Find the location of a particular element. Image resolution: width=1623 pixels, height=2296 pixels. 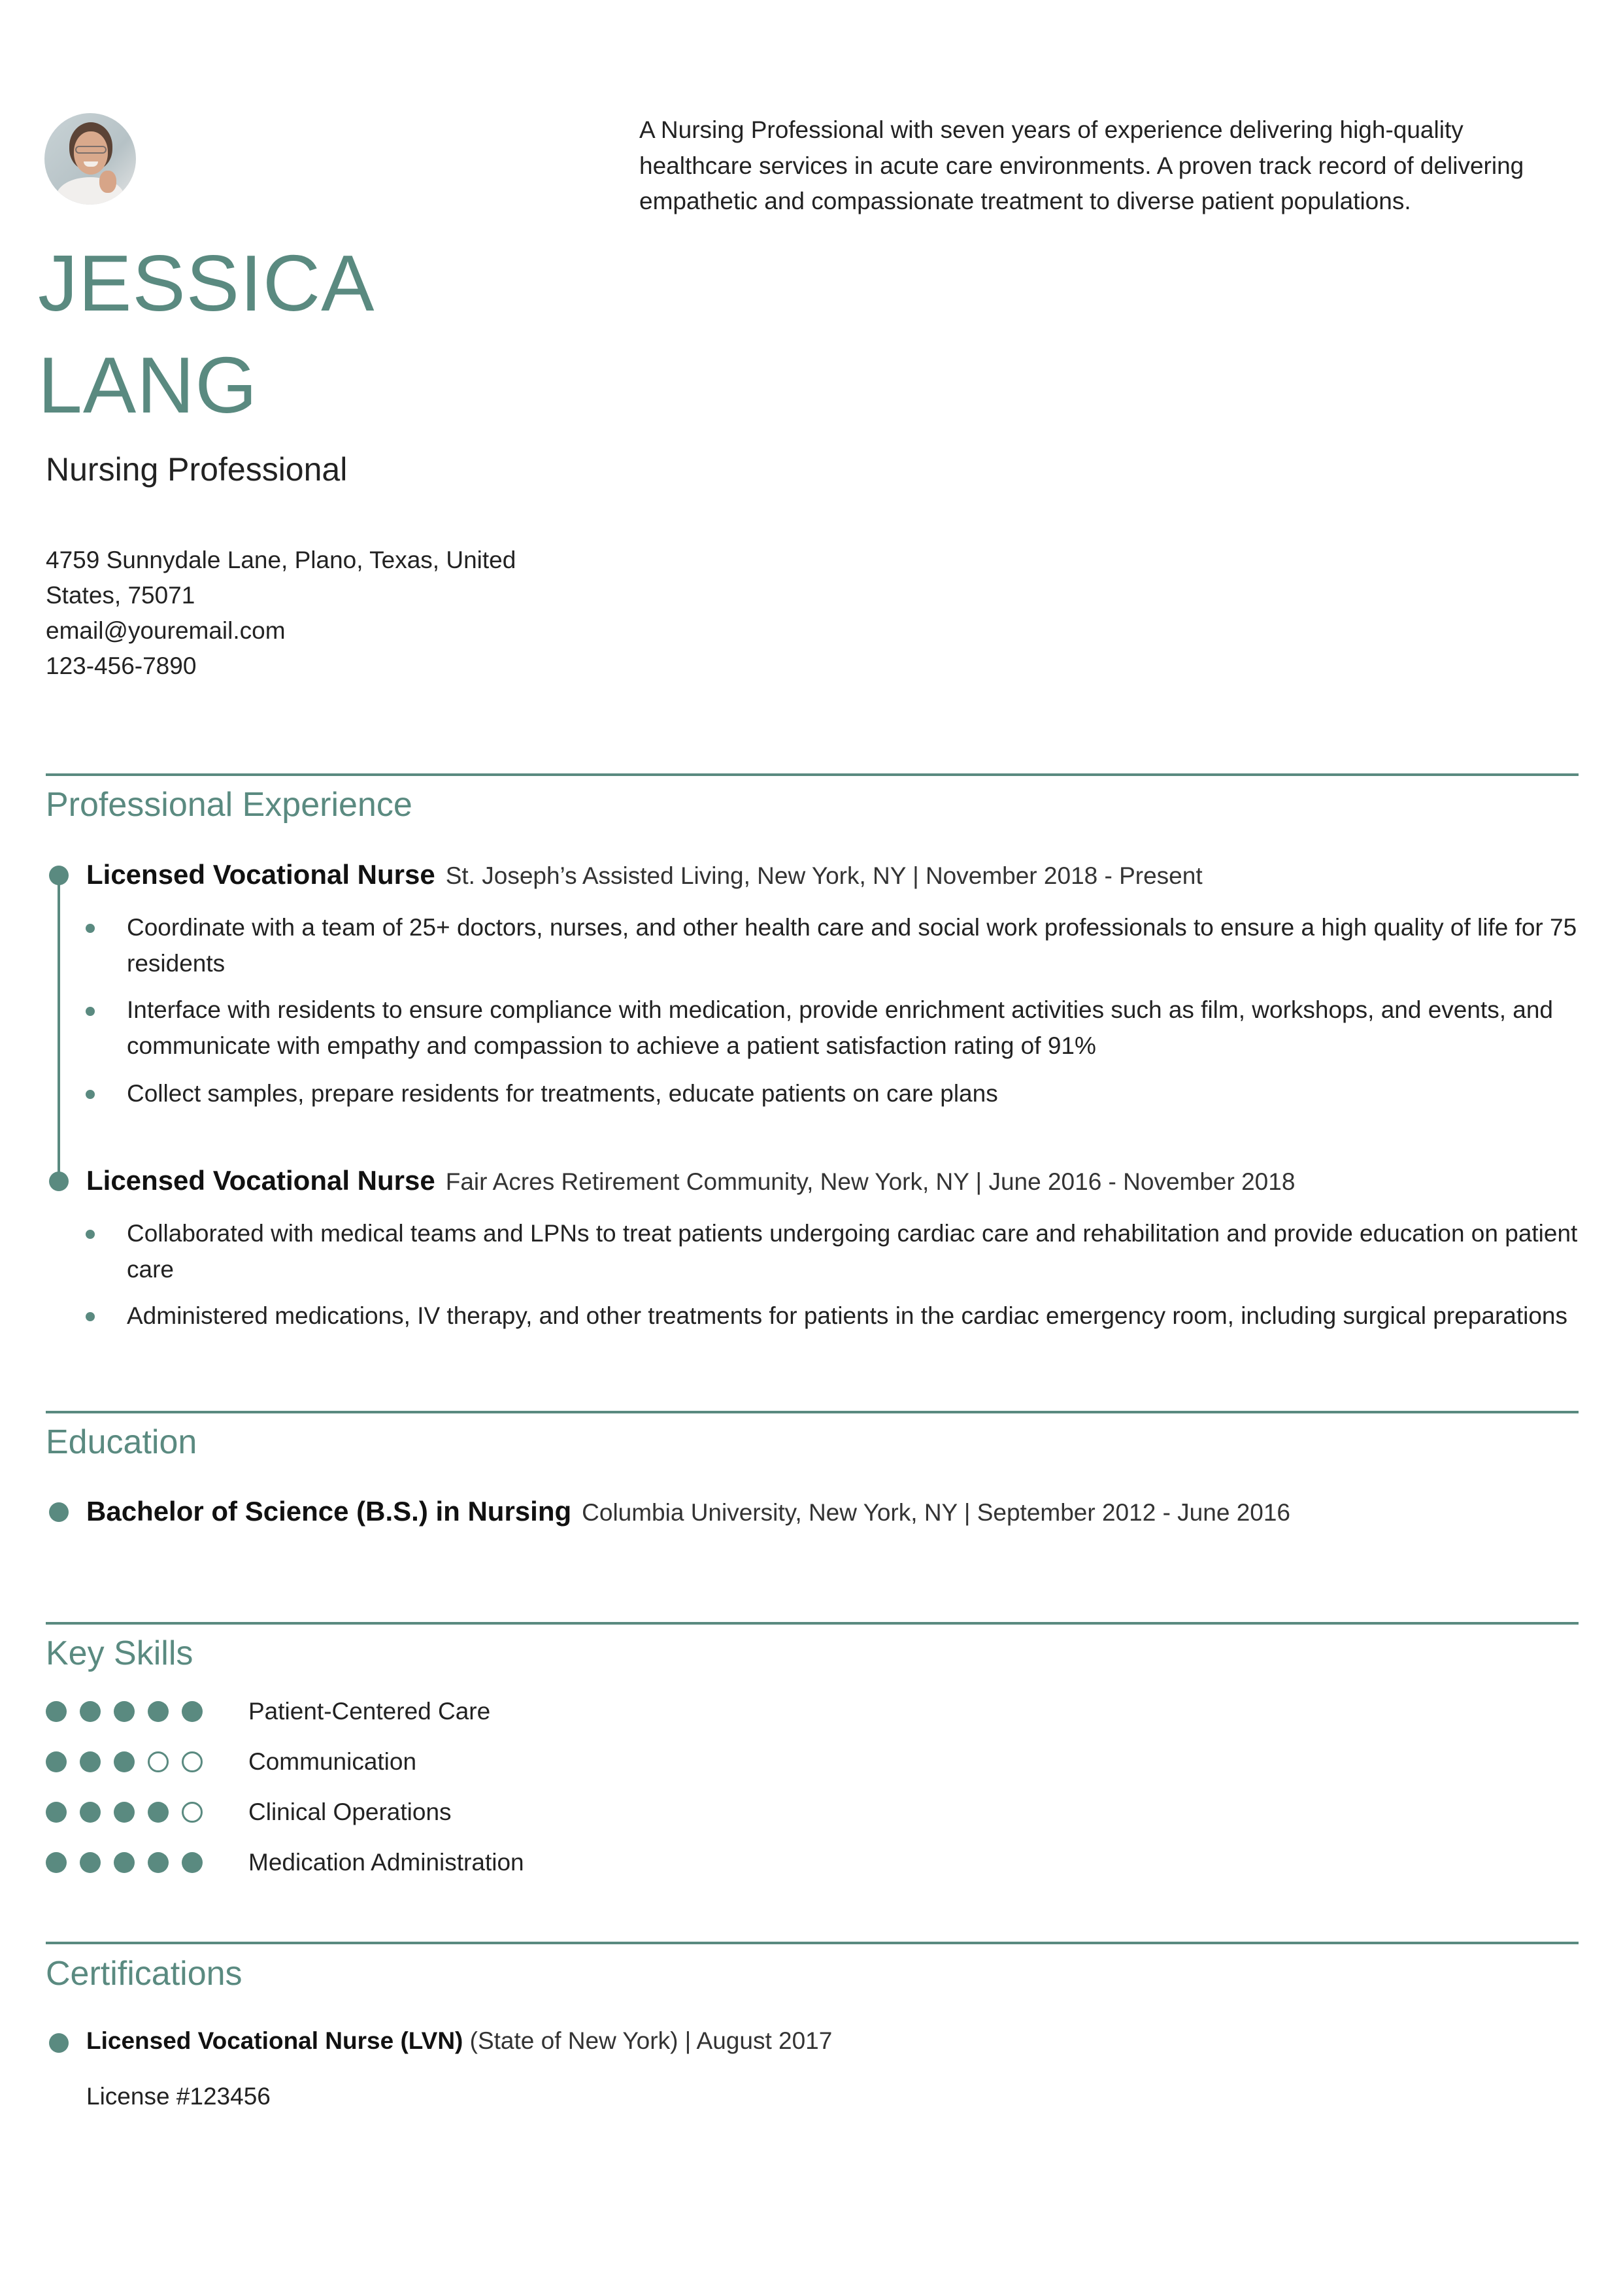

candidate-name: JESSICA LANG is located at coordinates (206, 334).